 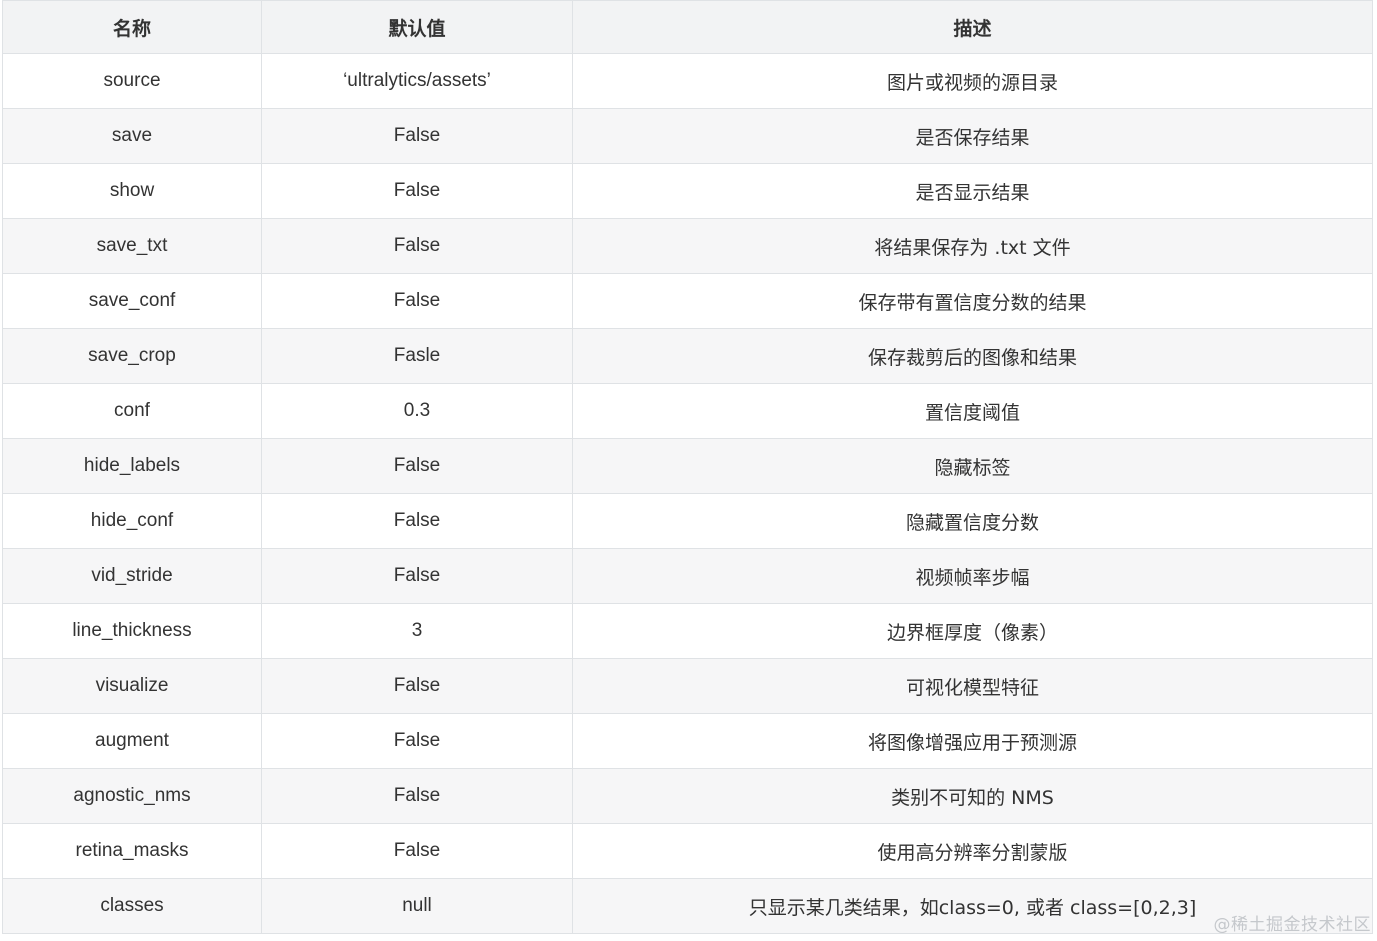 What do you see at coordinates (417, 631) in the screenshot?
I see `param-default: 3` at bounding box center [417, 631].